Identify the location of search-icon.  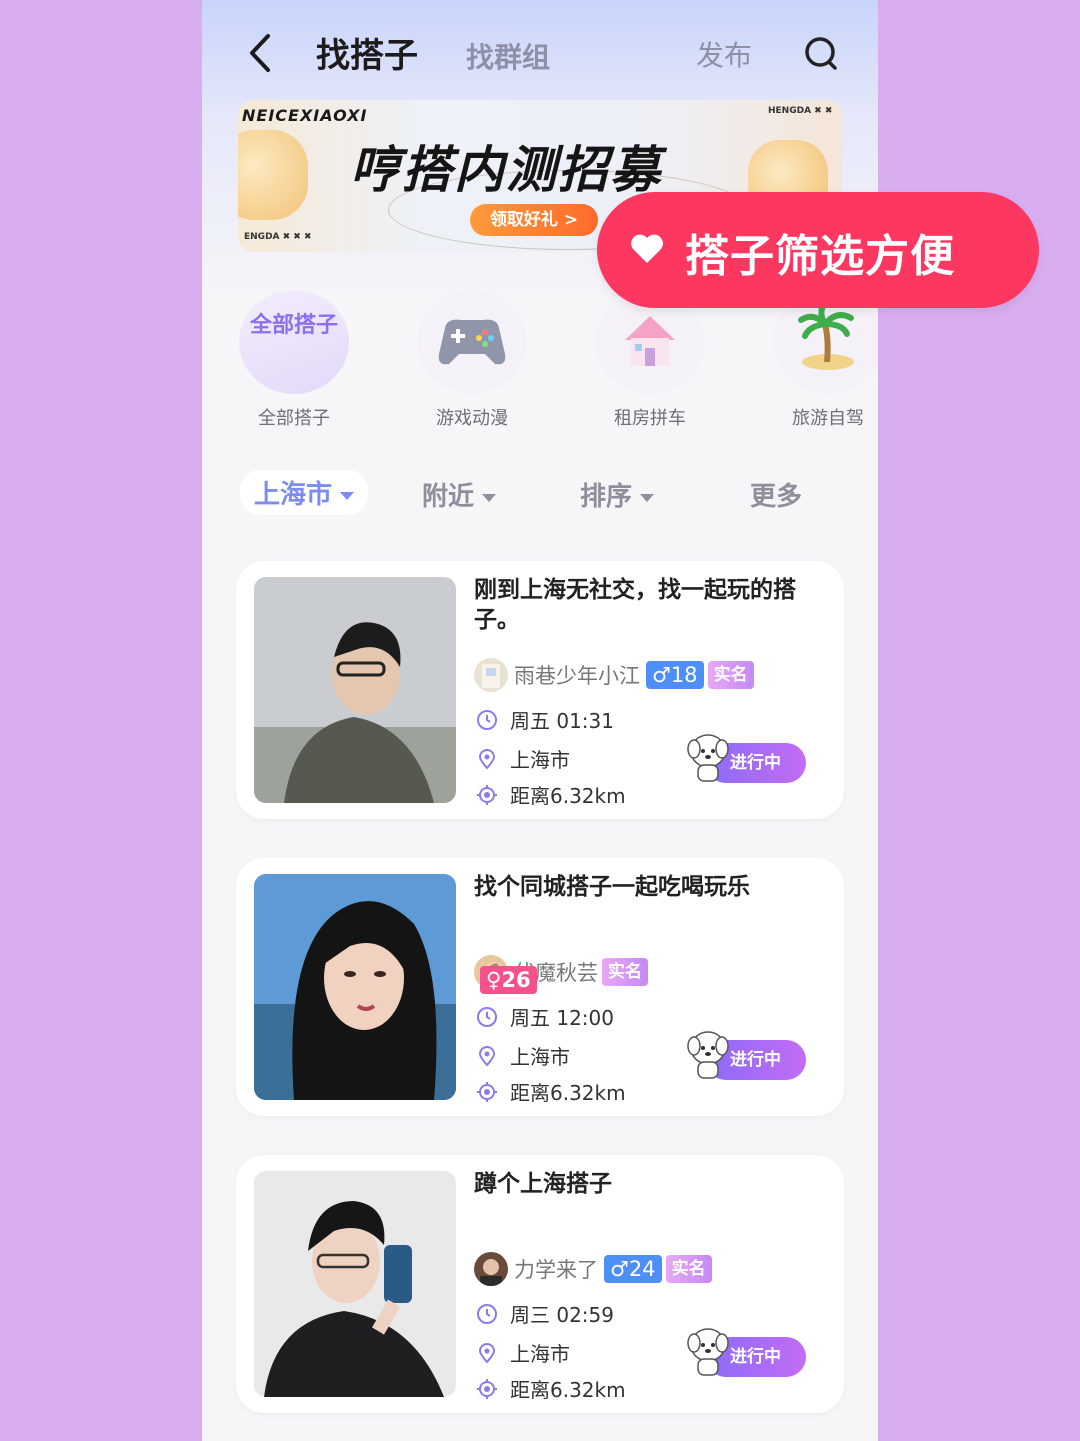
(822, 54).